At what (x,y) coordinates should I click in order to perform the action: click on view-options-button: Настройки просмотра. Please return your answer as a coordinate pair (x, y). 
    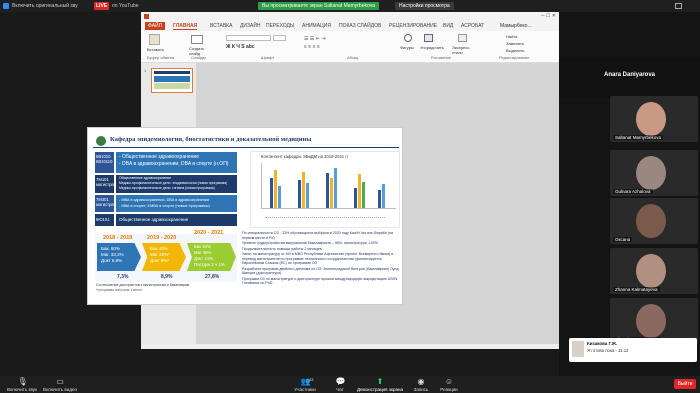
    Looking at the image, I should click on (424, 6).